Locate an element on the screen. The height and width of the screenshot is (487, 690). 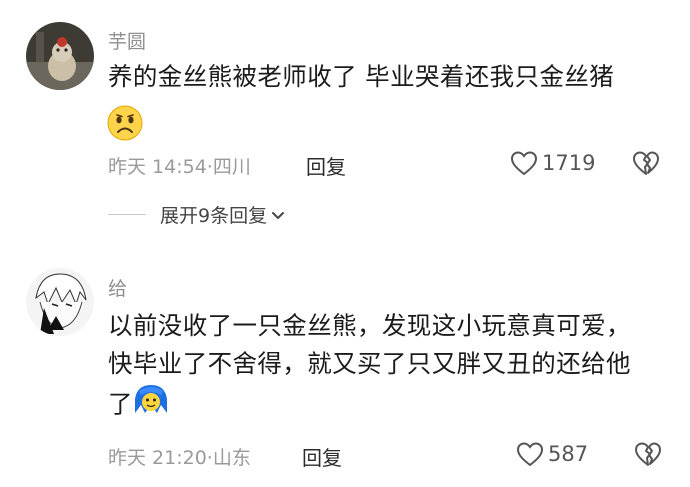
comment-time: 昨天 21:20 is located at coordinates (157, 458).